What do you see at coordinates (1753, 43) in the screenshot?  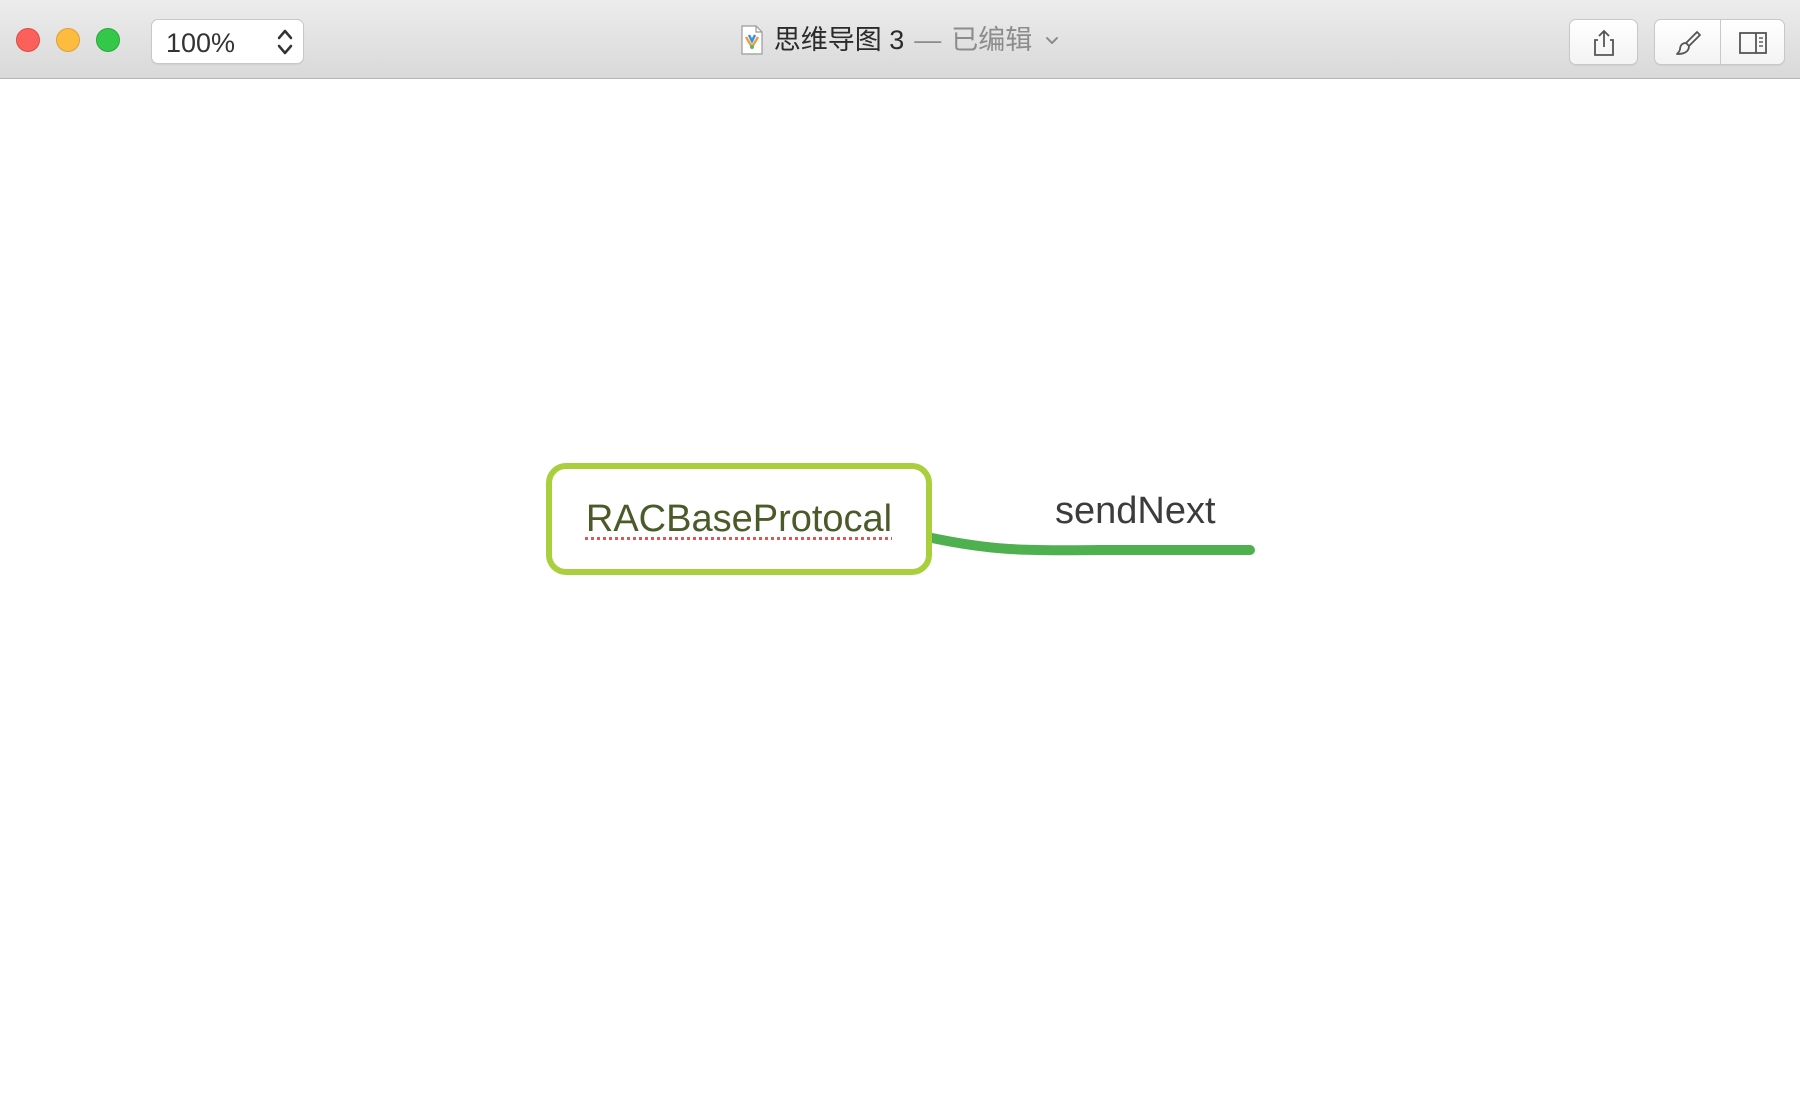 I see `sidebar-toggle-icon` at bounding box center [1753, 43].